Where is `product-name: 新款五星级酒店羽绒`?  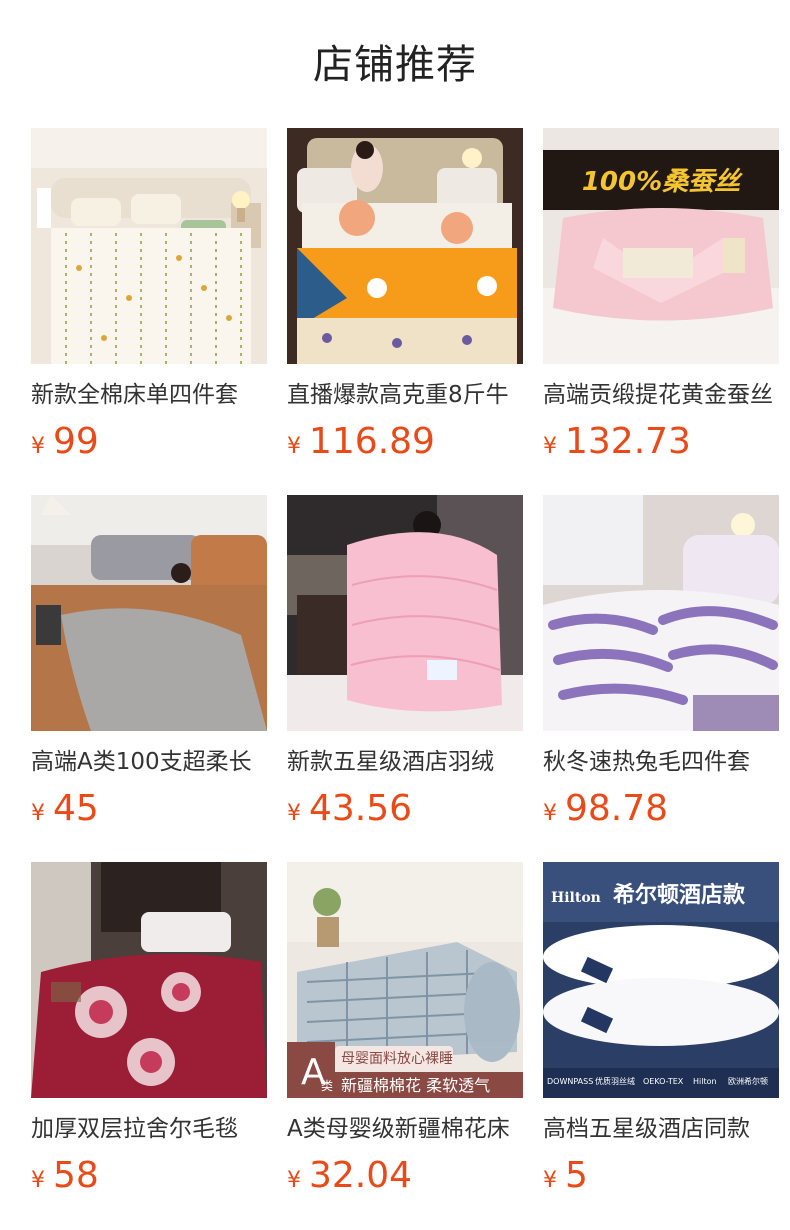
product-name: 新款五星级酒店羽绒 is located at coordinates (405, 762).